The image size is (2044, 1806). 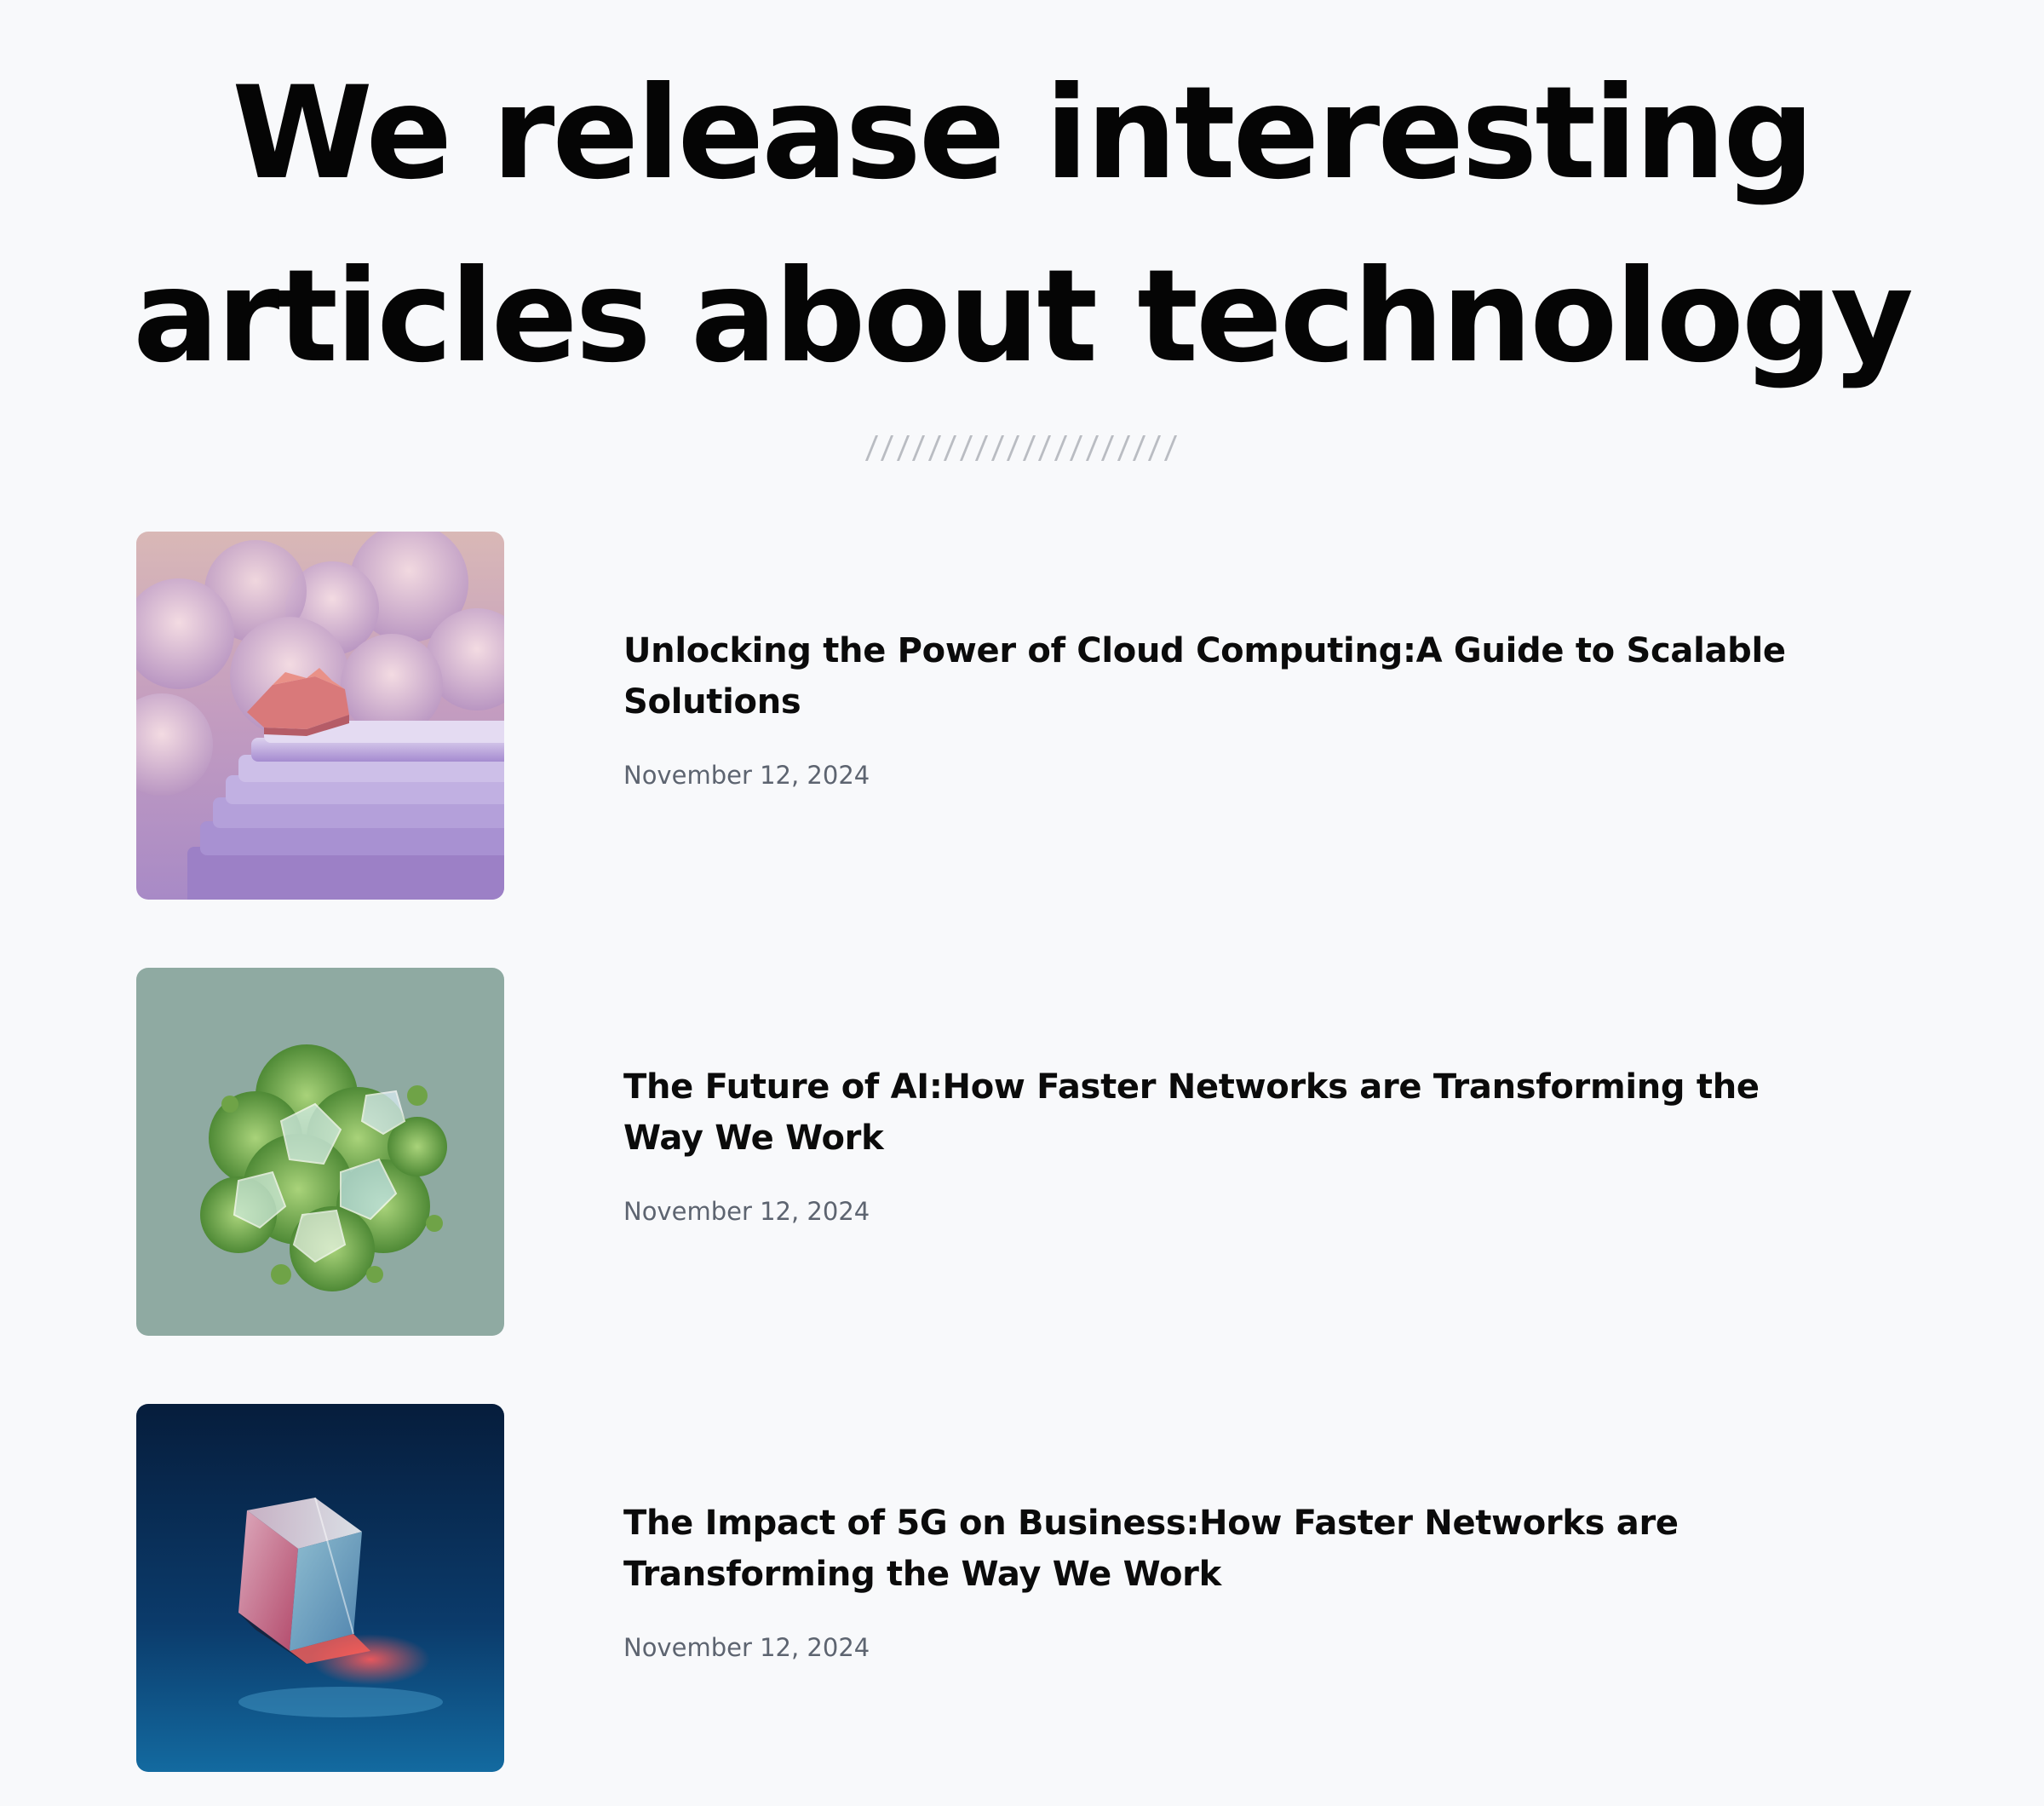 I want to click on article-thumbnail-5g, so click(x=320, y=1588).